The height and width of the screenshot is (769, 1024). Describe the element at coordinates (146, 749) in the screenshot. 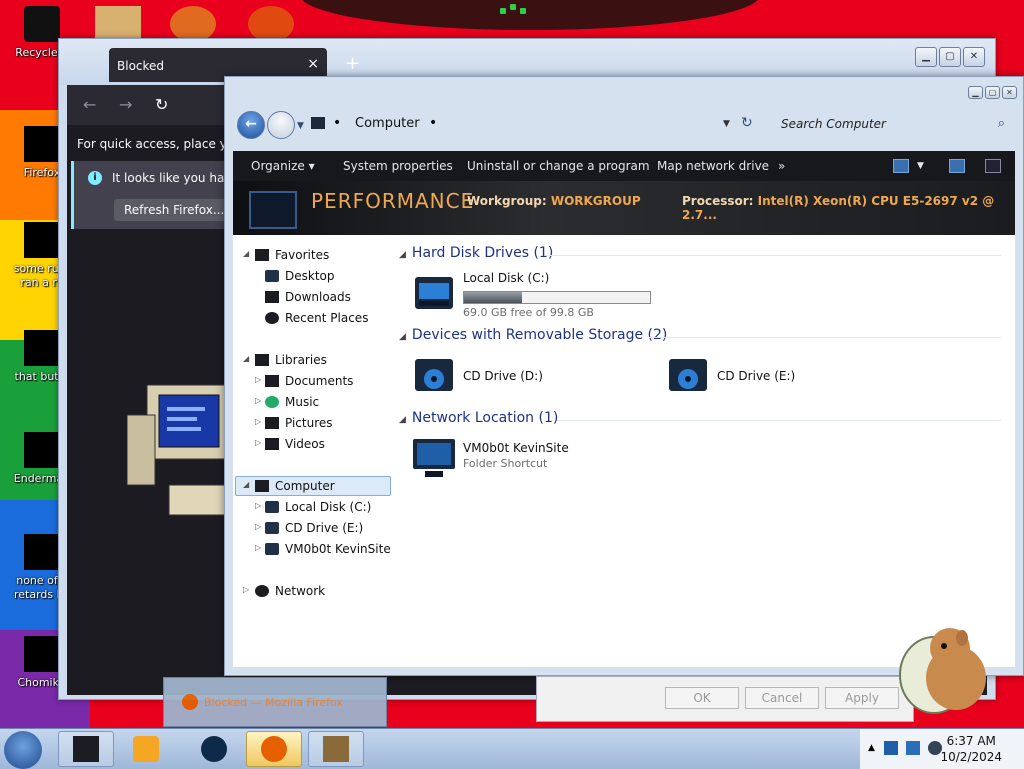

I see `taskbar-media-player-button` at that location.